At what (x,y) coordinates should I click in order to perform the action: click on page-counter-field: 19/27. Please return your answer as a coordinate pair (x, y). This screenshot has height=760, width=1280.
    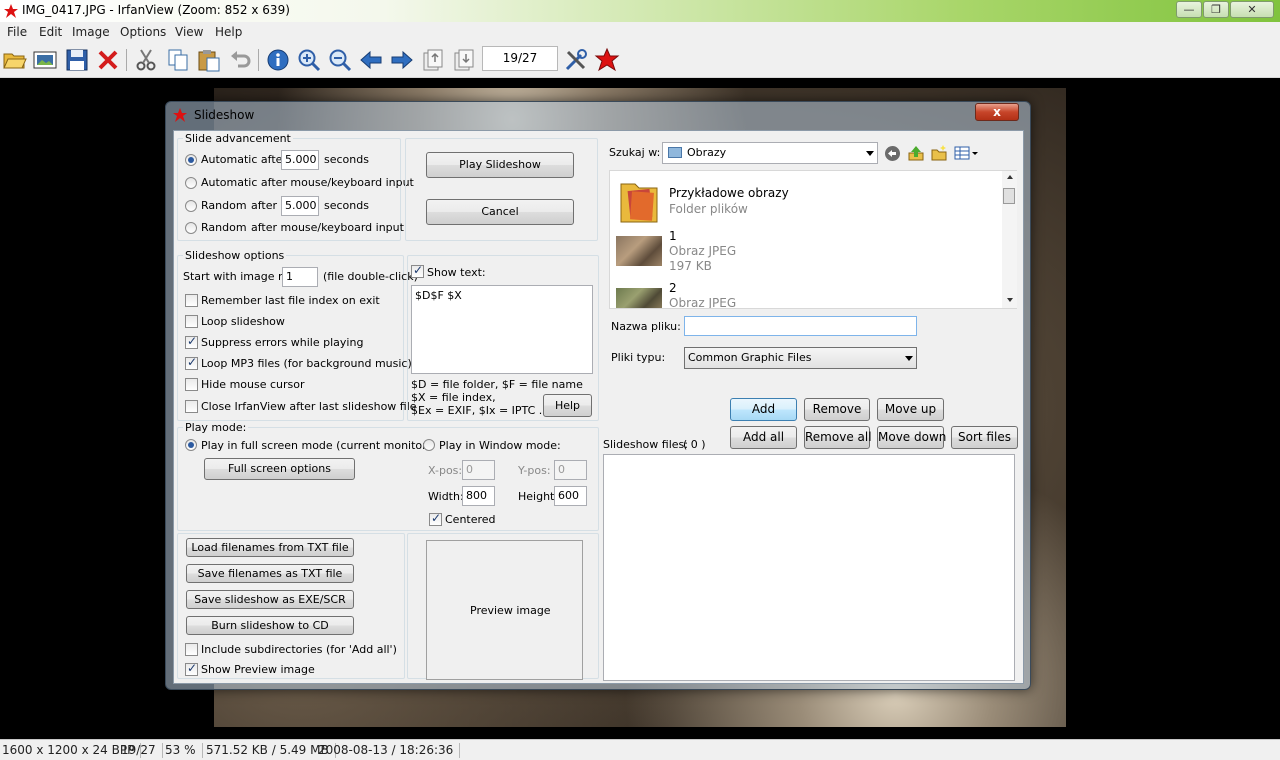
    Looking at the image, I should click on (520, 58).